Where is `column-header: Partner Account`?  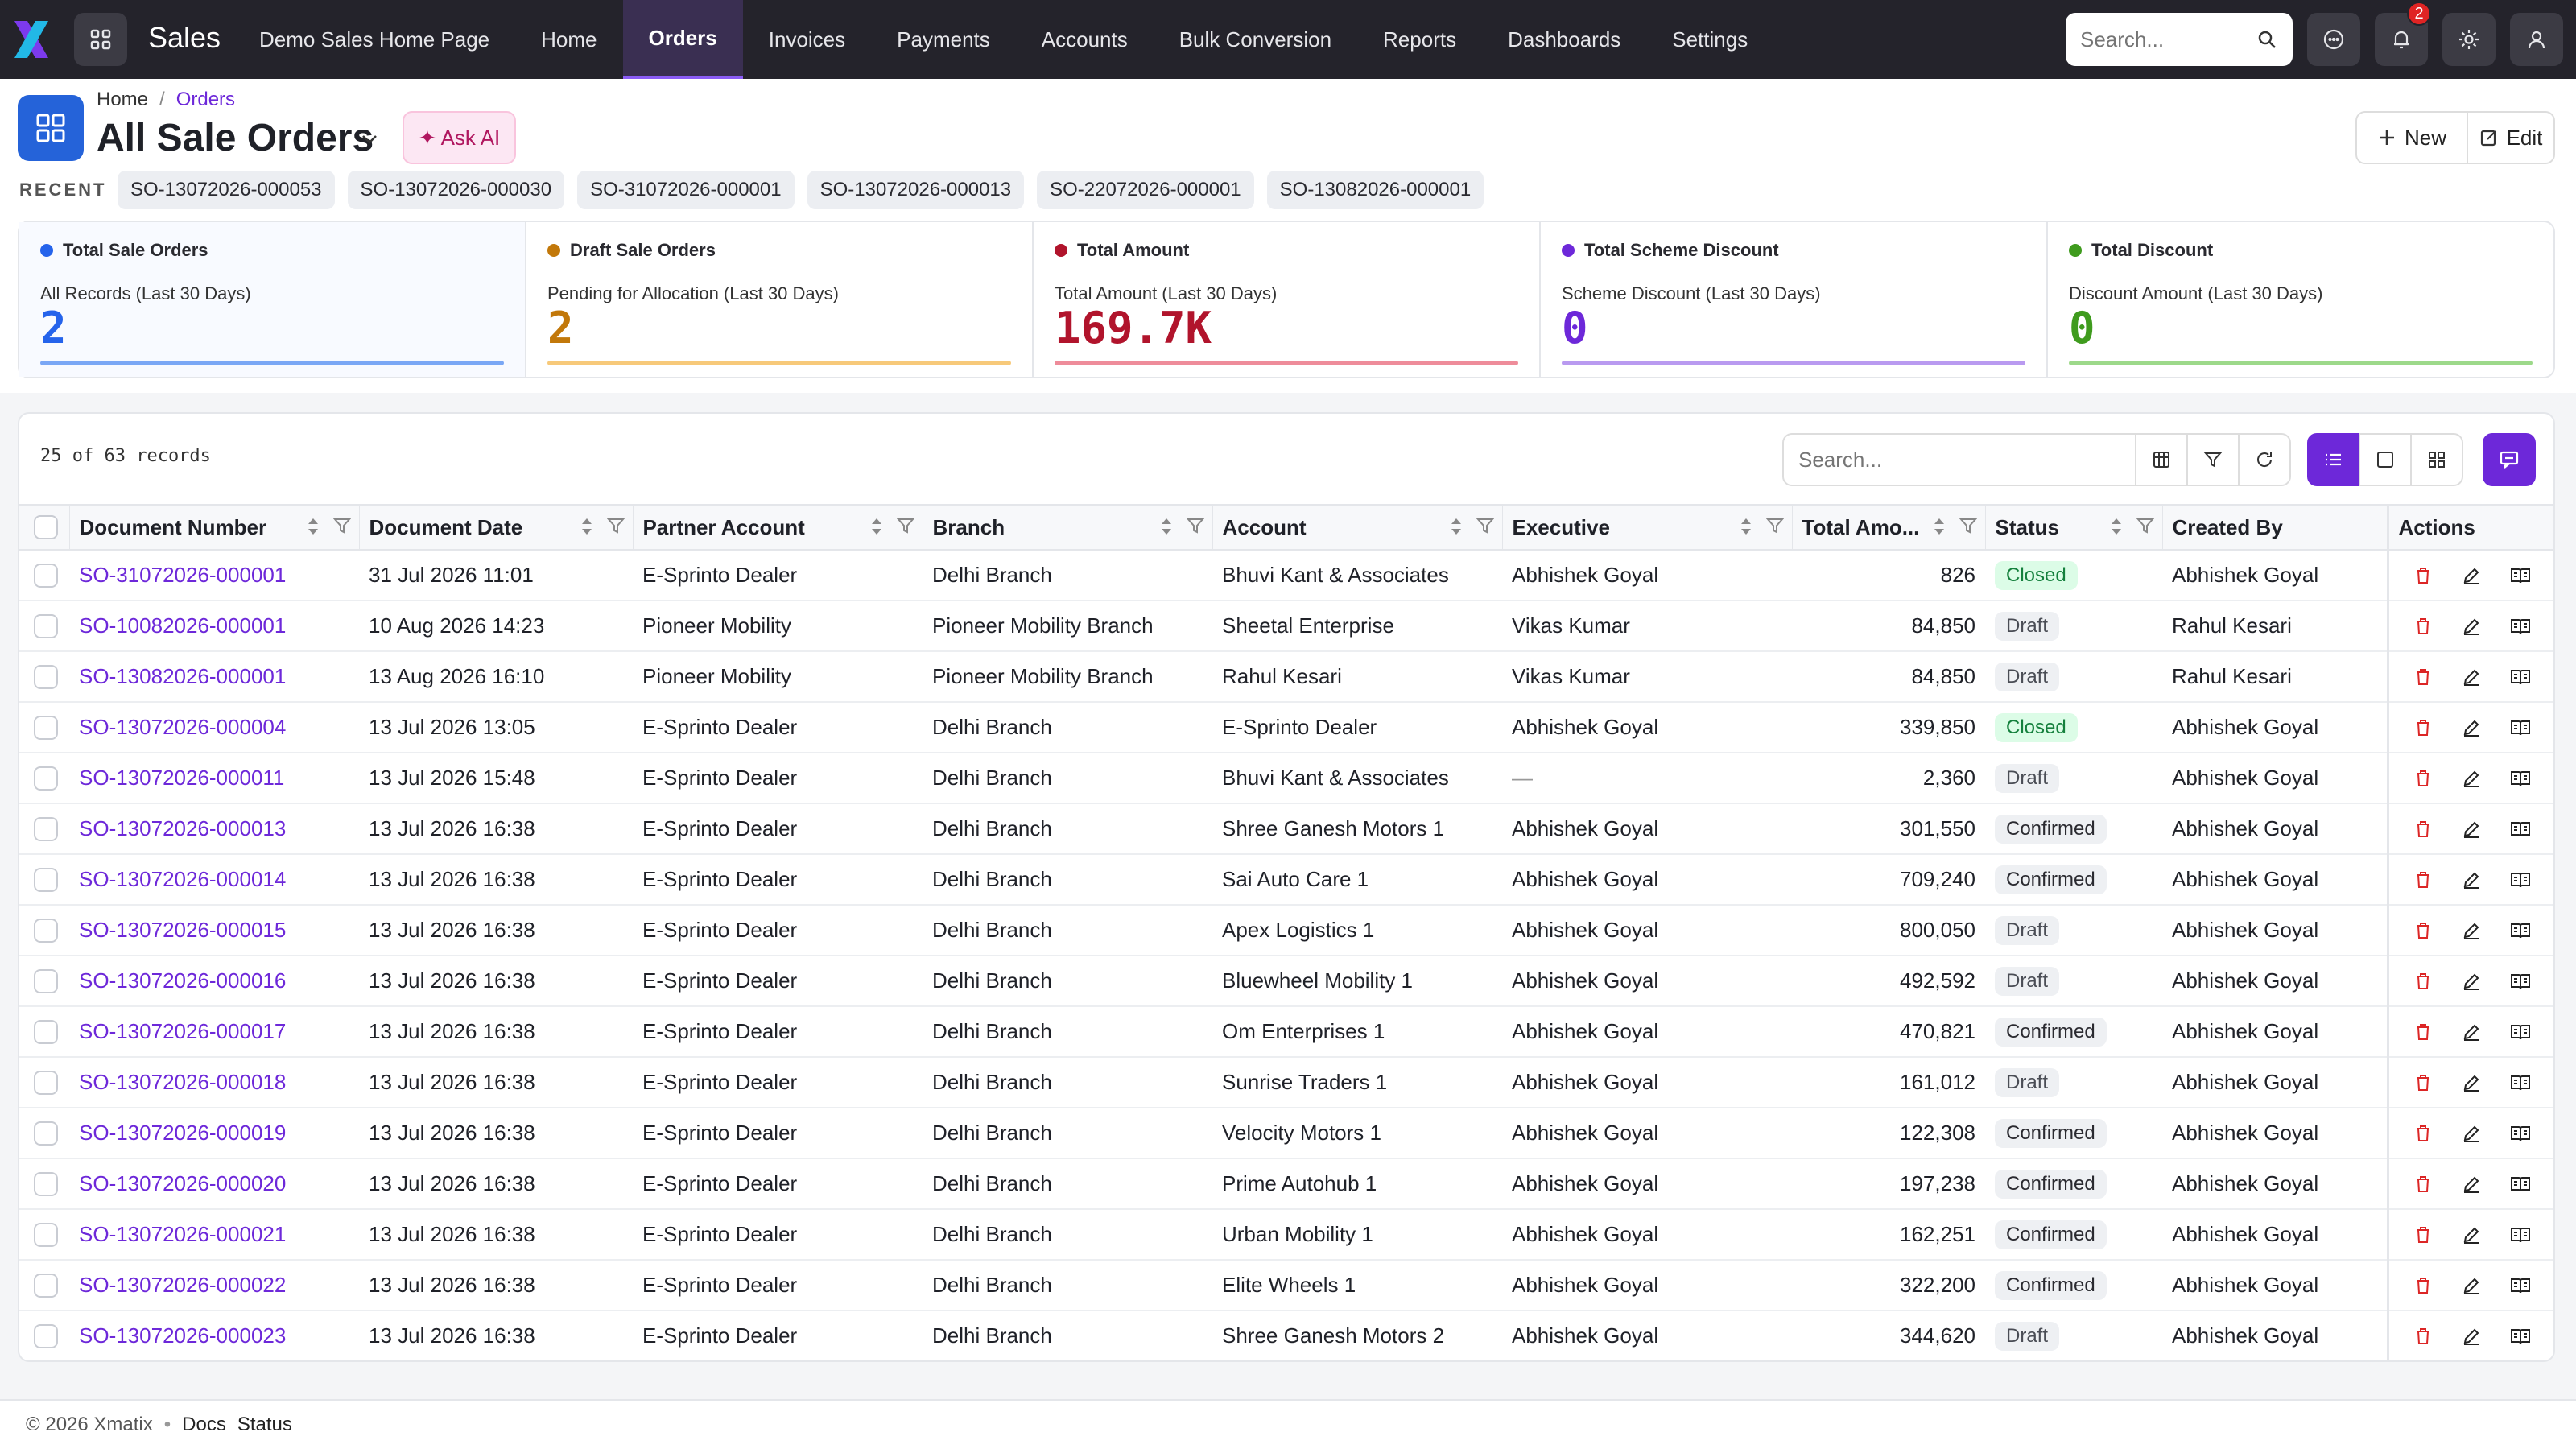
column-header: Partner Account is located at coordinates (778, 527).